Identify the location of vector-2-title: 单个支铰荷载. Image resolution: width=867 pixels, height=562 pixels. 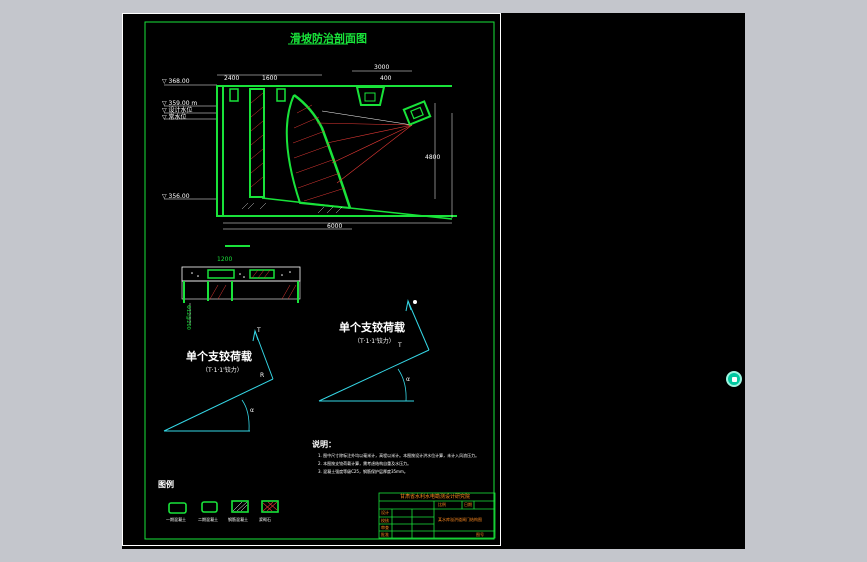
(372, 327).